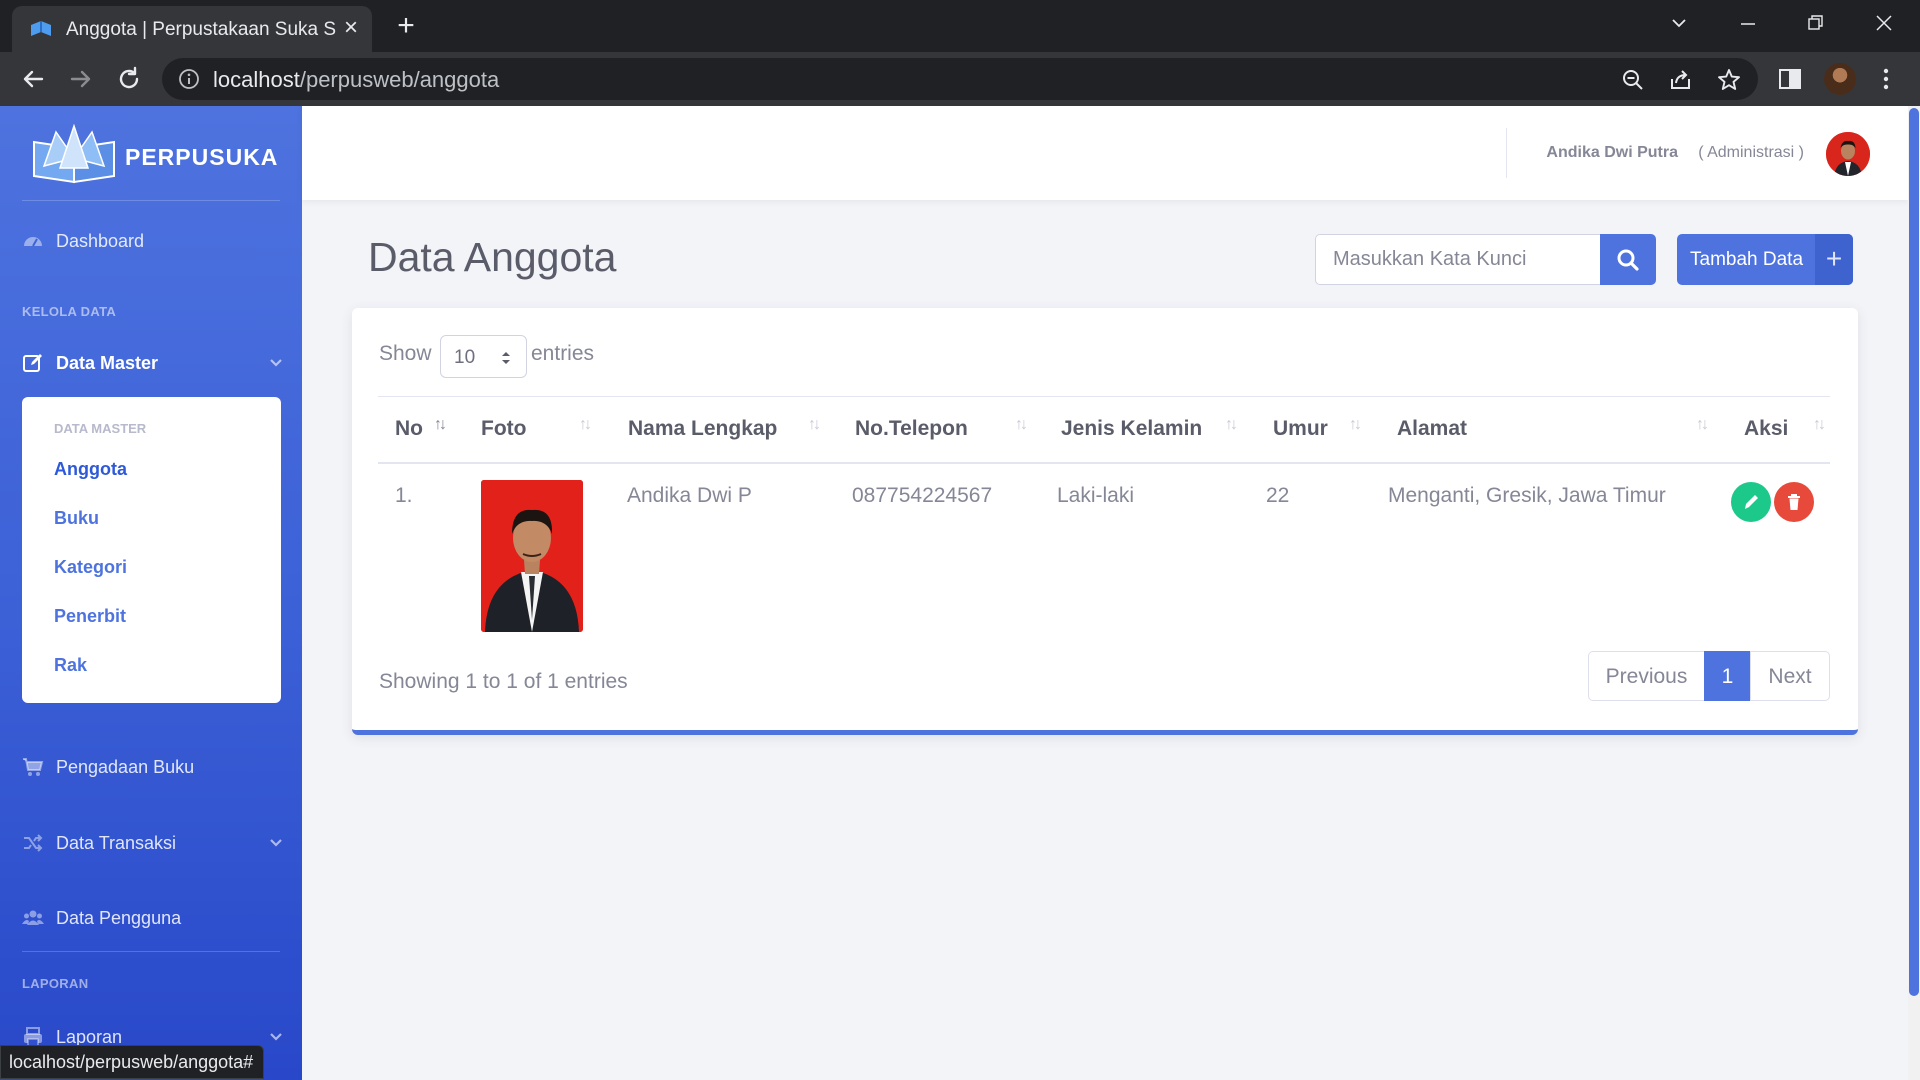 Image resolution: width=1920 pixels, height=1080 pixels. Describe the element at coordinates (702, 429) in the screenshot. I see `column-header-nama: Nama Lengkap` at that location.